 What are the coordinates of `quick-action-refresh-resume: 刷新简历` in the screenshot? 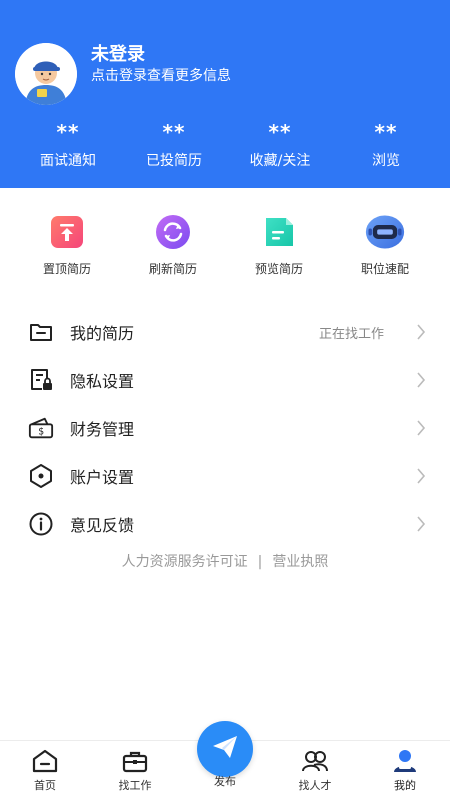 It's located at (173, 238).